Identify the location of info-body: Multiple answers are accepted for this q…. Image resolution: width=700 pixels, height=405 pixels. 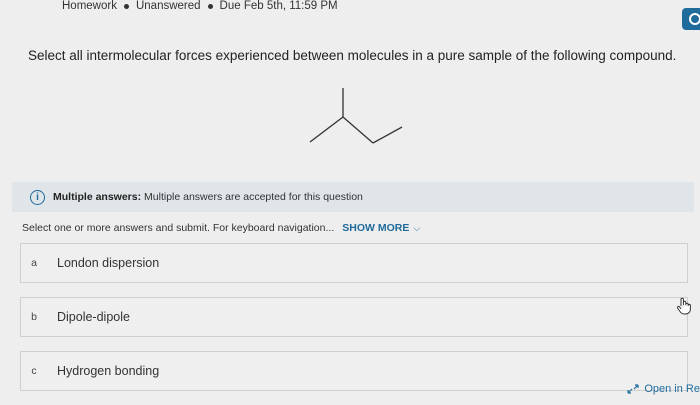
(253, 197).